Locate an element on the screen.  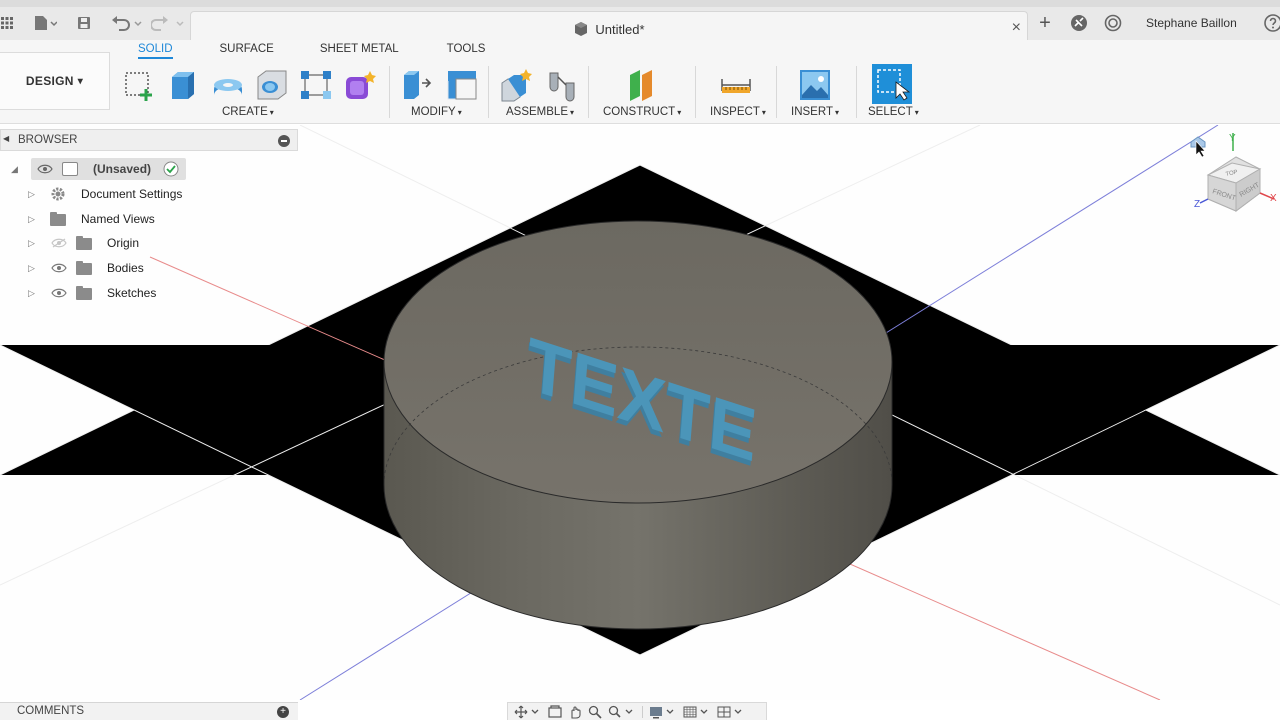
new-tab-button: + is located at coordinates (1045, 23).